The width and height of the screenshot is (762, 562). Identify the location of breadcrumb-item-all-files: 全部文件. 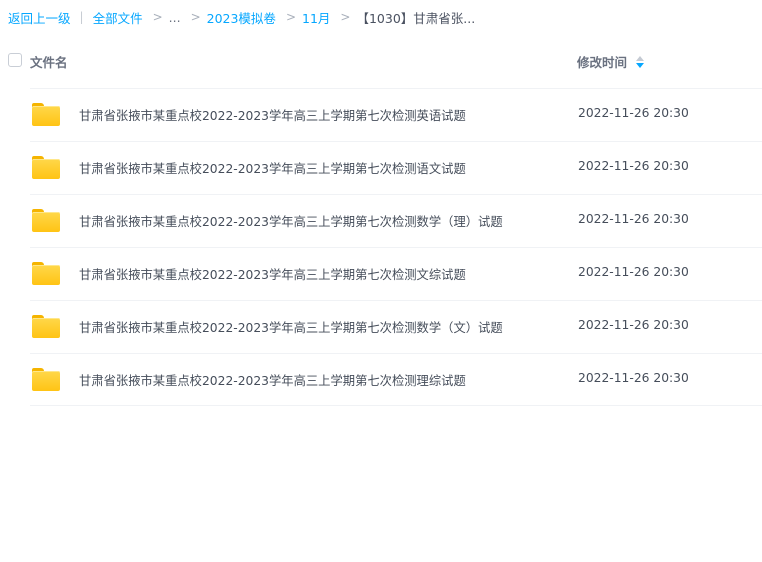
(118, 17).